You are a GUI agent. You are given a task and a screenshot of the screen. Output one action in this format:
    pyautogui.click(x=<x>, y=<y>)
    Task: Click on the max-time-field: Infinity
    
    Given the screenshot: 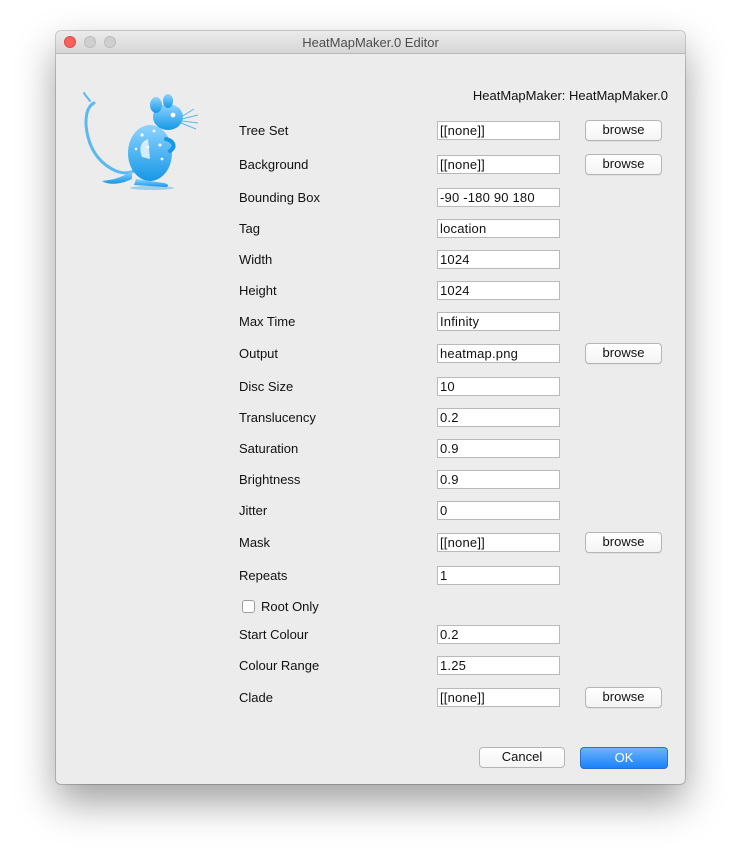 What is the action you would take?
    pyautogui.click(x=498, y=321)
    